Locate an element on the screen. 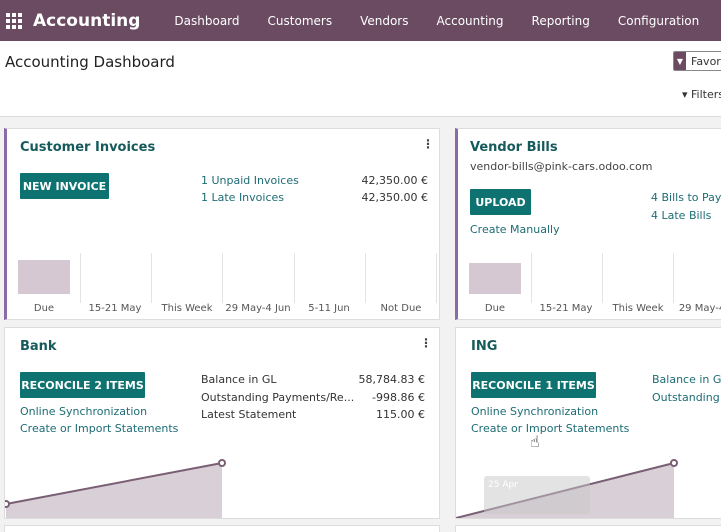  card-title: ING is located at coordinates (484, 346).